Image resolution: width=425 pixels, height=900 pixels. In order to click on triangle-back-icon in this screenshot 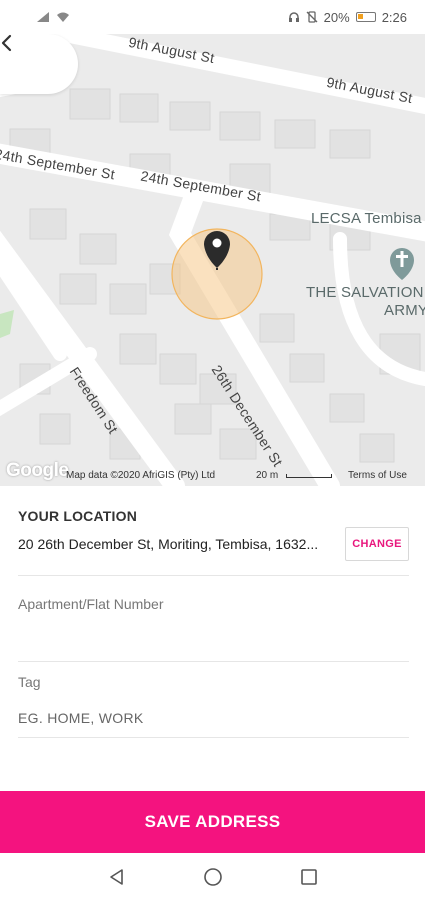, I will do `click(116, 876)`.